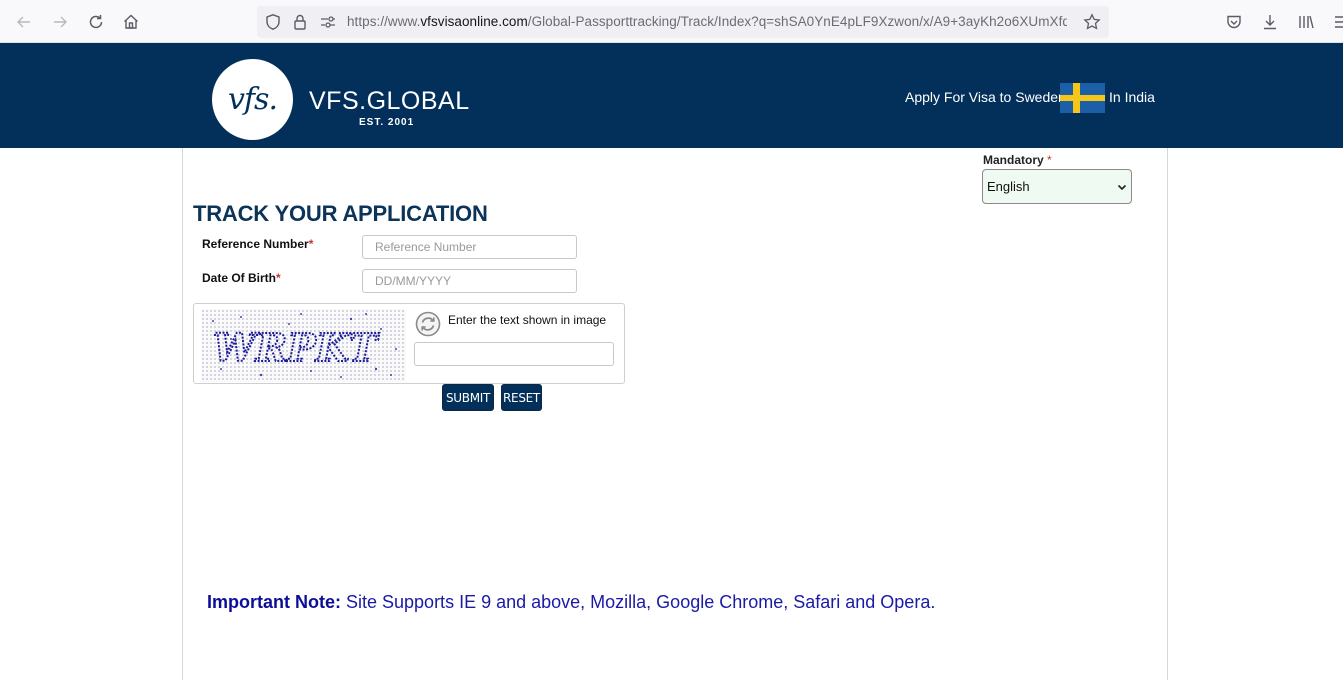  I want to click on reference-label-text: Reference Number, so click(255, 244).